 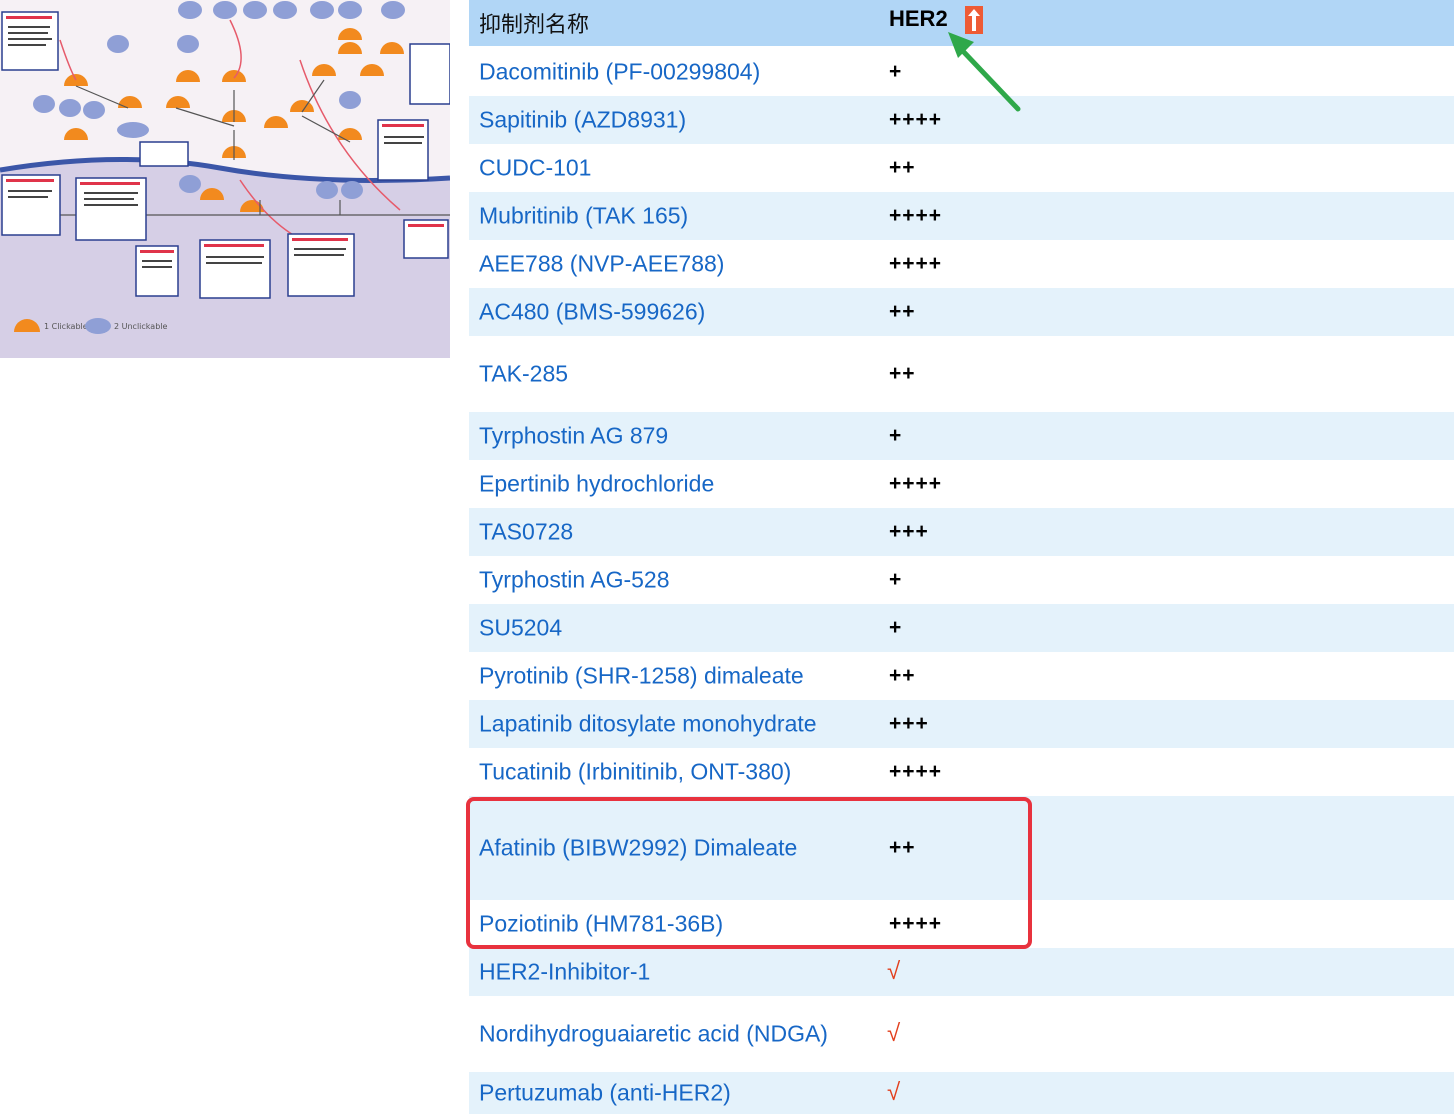 What do you see at coordinates (653, 1034) in the screenshot?
I see `inhibitor-name-link: Nordihydroguaiaretic acid (NDGA)` at bounding box center [653, 1034].